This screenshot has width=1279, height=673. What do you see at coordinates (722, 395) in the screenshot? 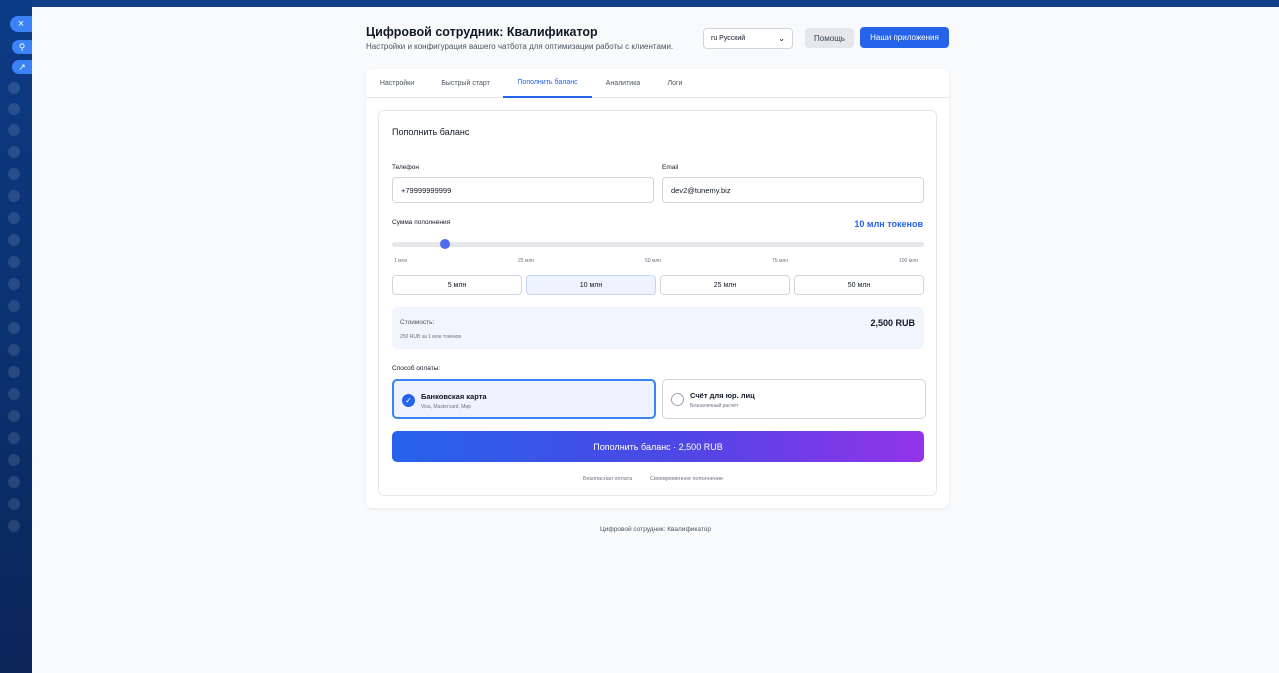
I see `payment-option-title: Счёт для юр. лиц` at bounding box center [722, 395].